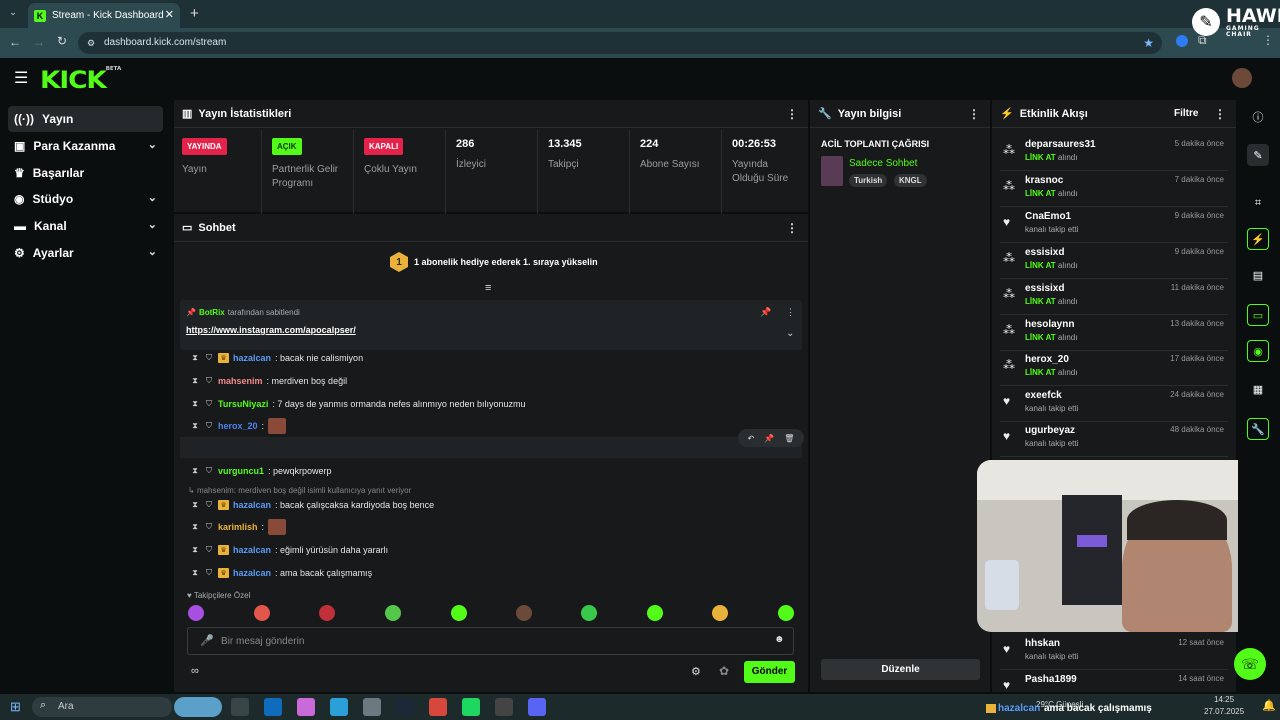 The image size is (1280, 720). Describe the element at coordinates (281, 573) in the screenshot. I see `chat-message: ⧗ ⛉ ♛ hazalcan: ama bacak çalışmamış` at that location.